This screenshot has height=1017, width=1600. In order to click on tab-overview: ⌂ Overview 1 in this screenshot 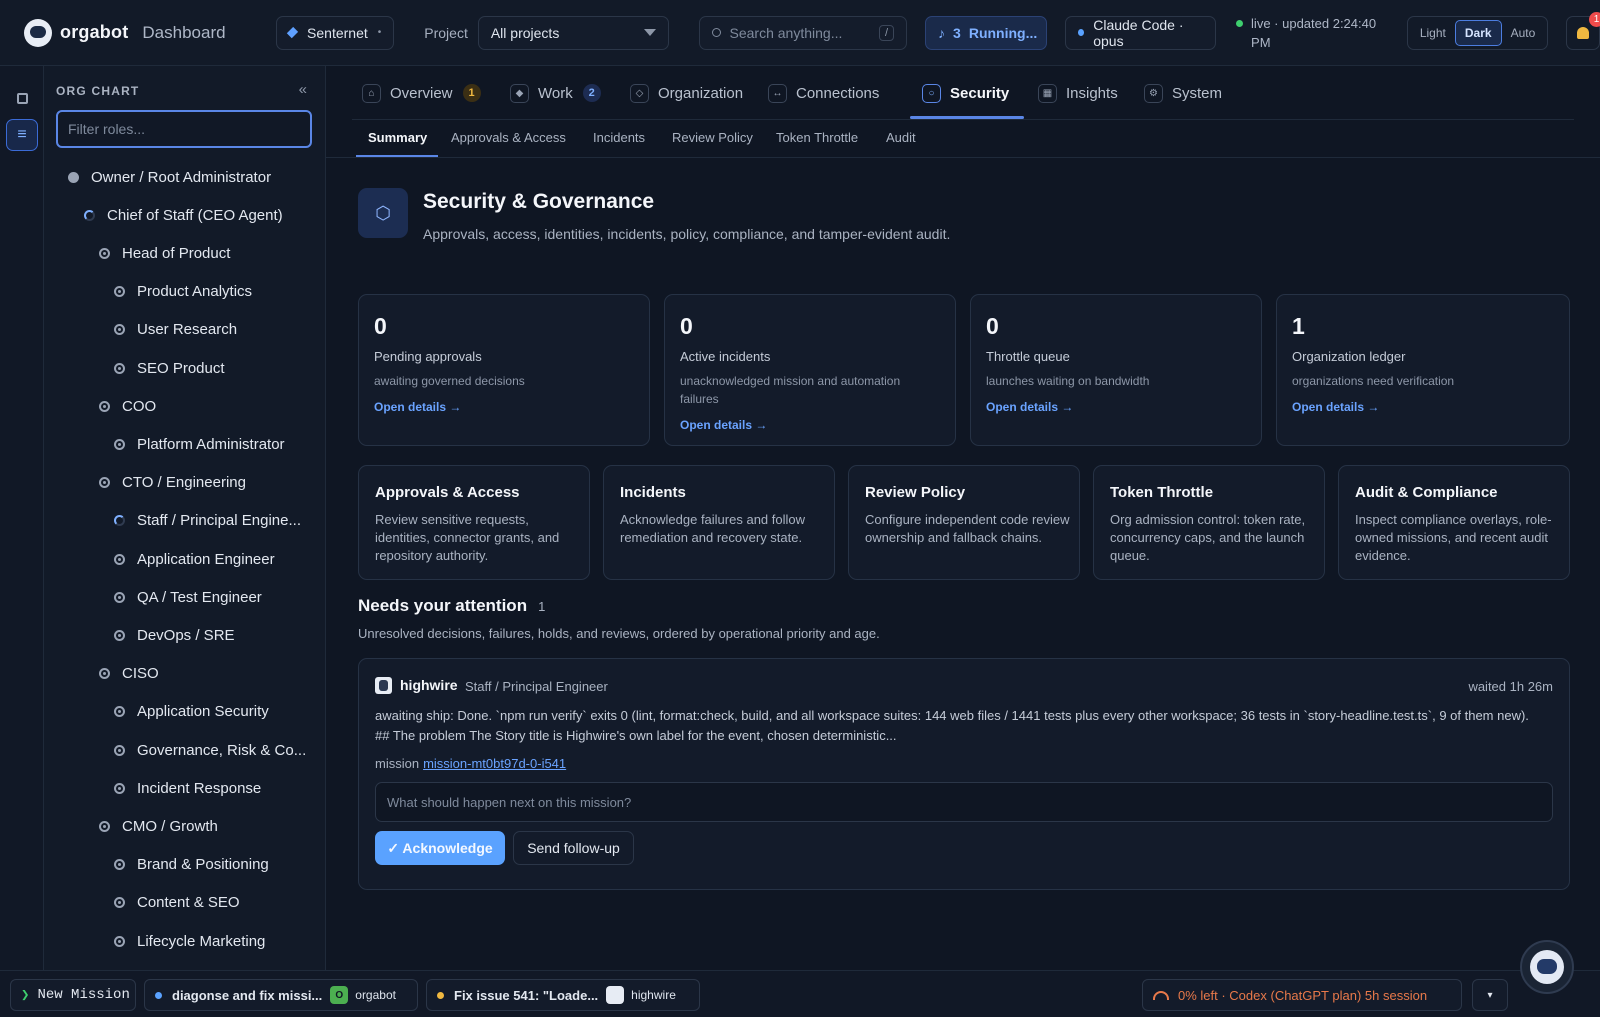, I will do `click(421, 93)`.